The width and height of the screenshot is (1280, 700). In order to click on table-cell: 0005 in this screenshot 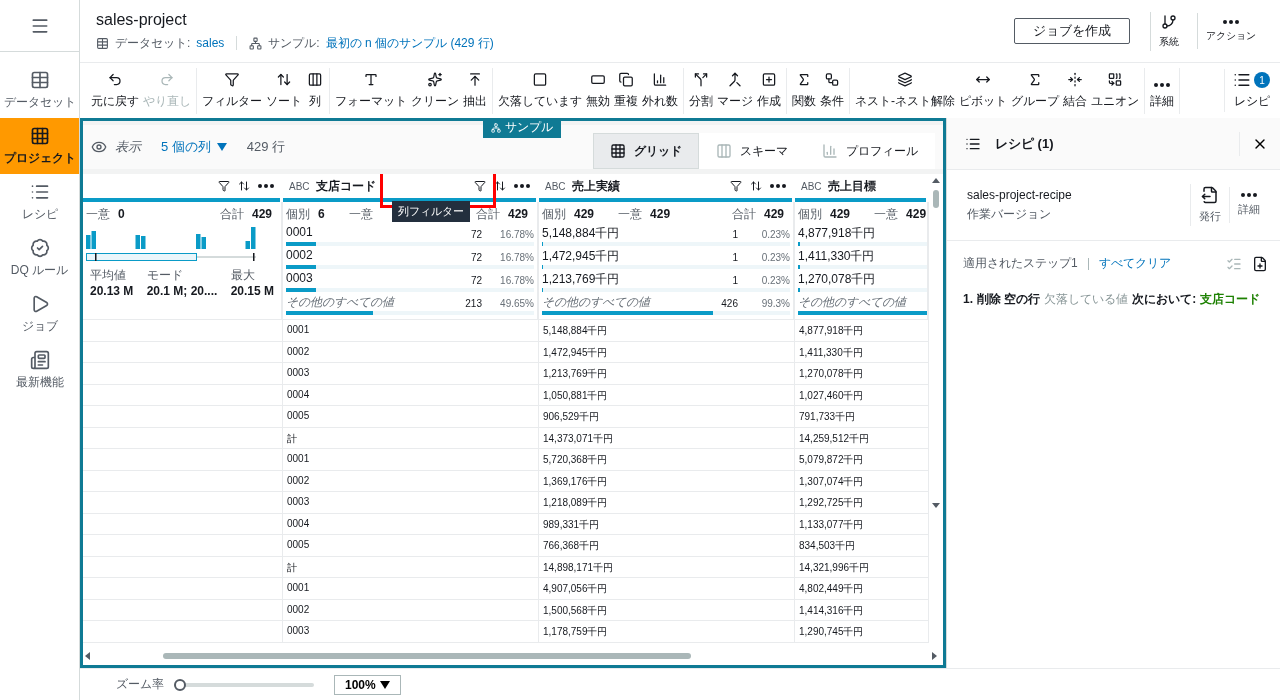, I will do `click(411, 546)`.